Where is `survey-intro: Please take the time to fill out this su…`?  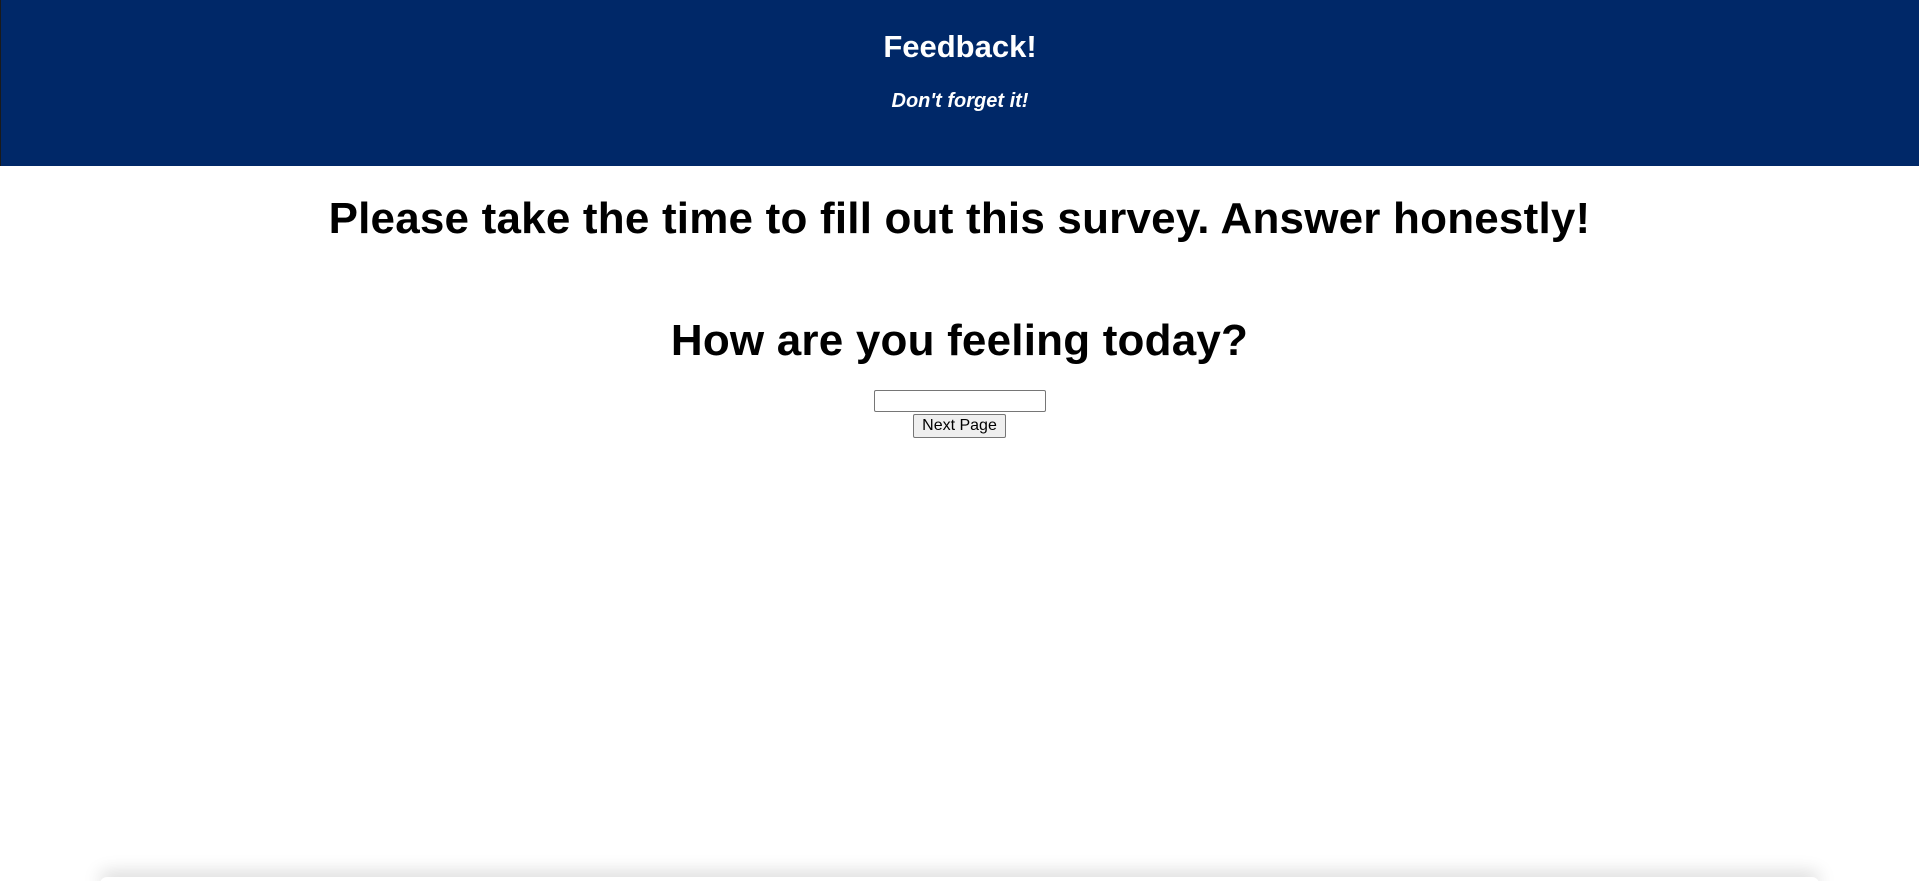 survey-intro: Please take the time to fill out this su… is located at coordinates (959, 218).